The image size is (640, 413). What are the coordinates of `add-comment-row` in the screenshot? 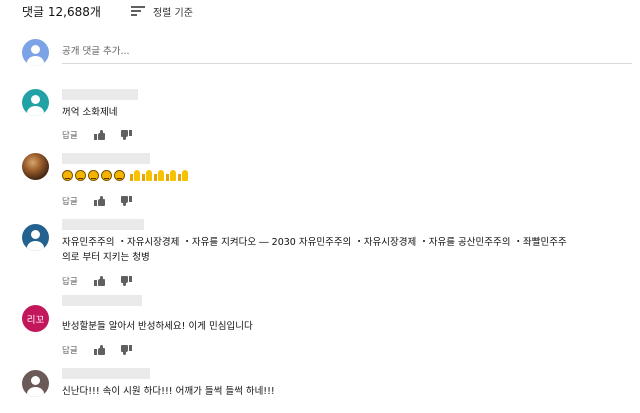 It's located at (327, 53).